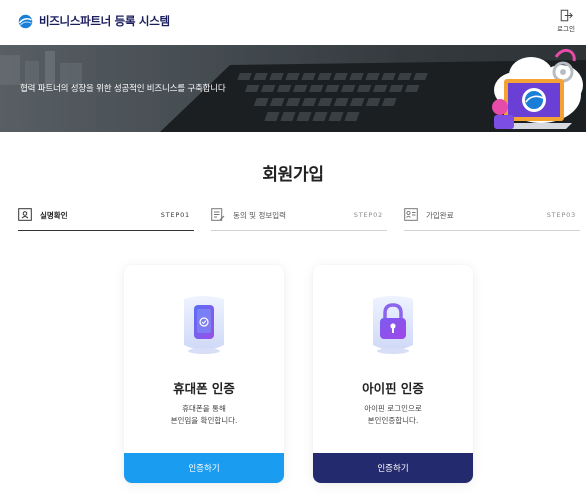  What do you see at coordinates (393, 420) in the screenshot?
I see `card-description-line: 본인인증합니다.` at bounding box center [393, 420].